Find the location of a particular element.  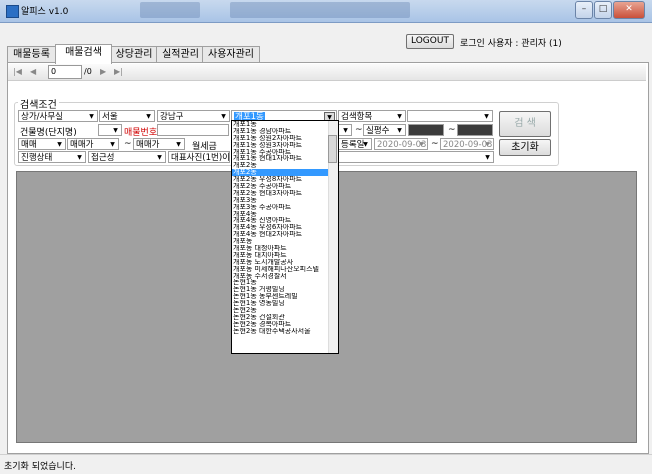

maximize-button: □ is located at coordinates (603, 10).